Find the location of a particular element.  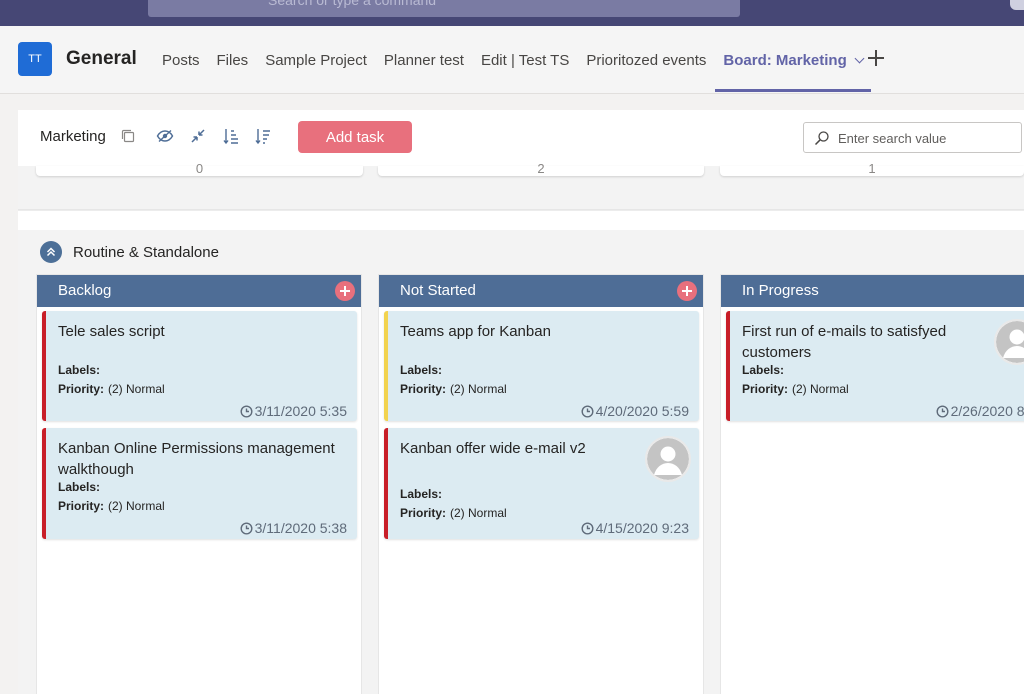

task-count: 0 is located at coordinates (199, 168).